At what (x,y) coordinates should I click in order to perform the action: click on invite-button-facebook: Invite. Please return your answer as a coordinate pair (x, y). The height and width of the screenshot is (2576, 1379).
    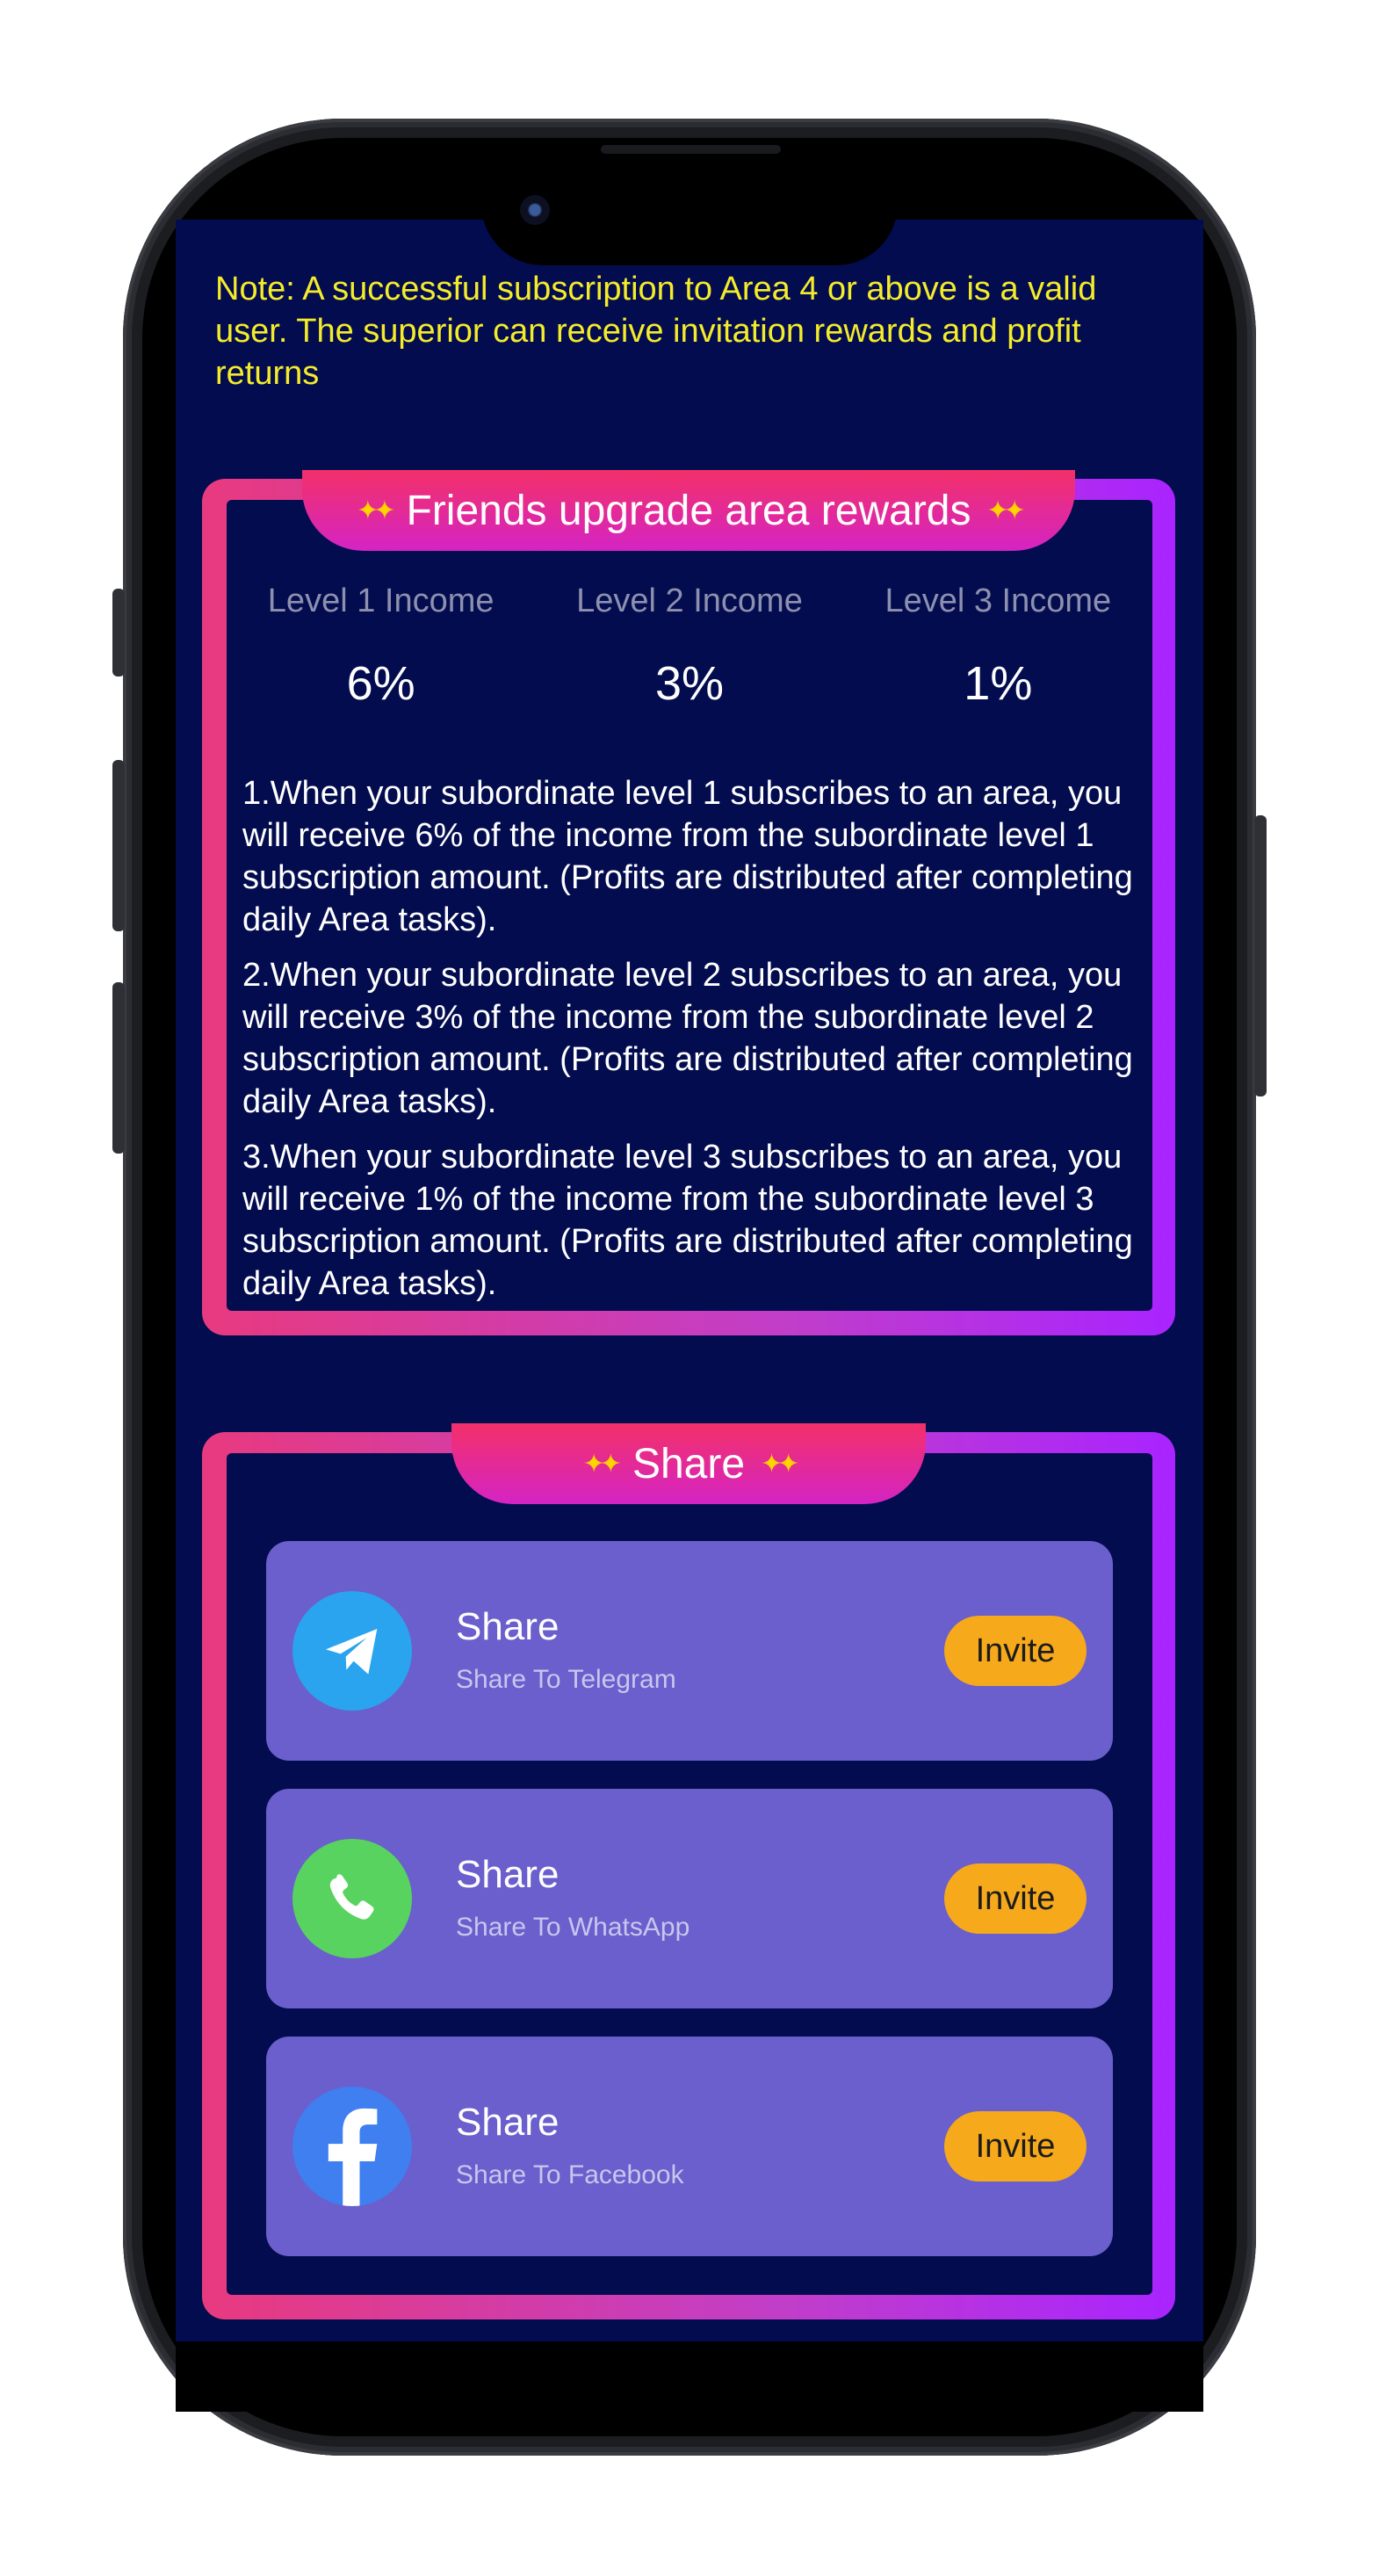
    Looking at the image, I should click on (1015, 2146).